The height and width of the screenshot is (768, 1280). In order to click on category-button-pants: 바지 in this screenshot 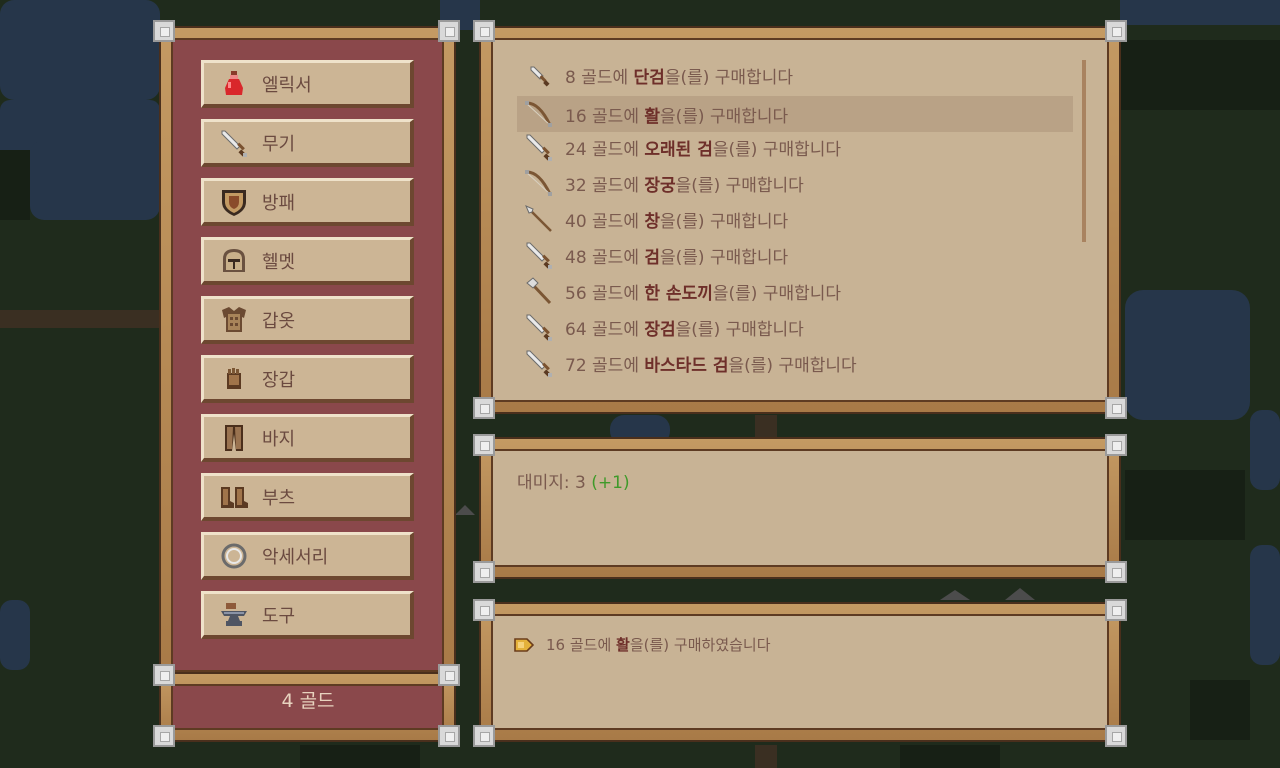, I will do `click(307, 438)`.